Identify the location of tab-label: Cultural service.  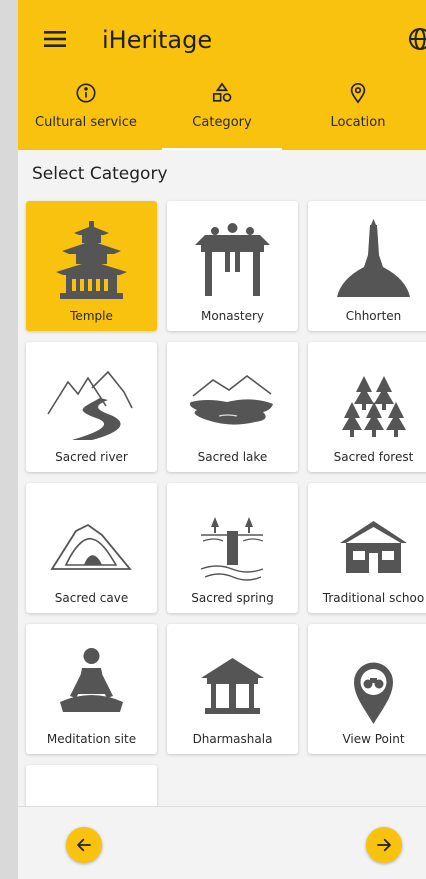
(86, 122).